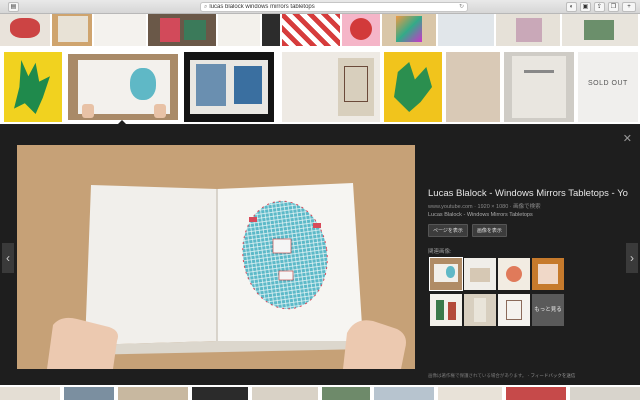  What do you see at coordinates (484, 207) in the screenshot?
I see `preview-meta: www.youtube.com · 1920 × 1080 · 画像で検索` at bounding box center [484, 207].